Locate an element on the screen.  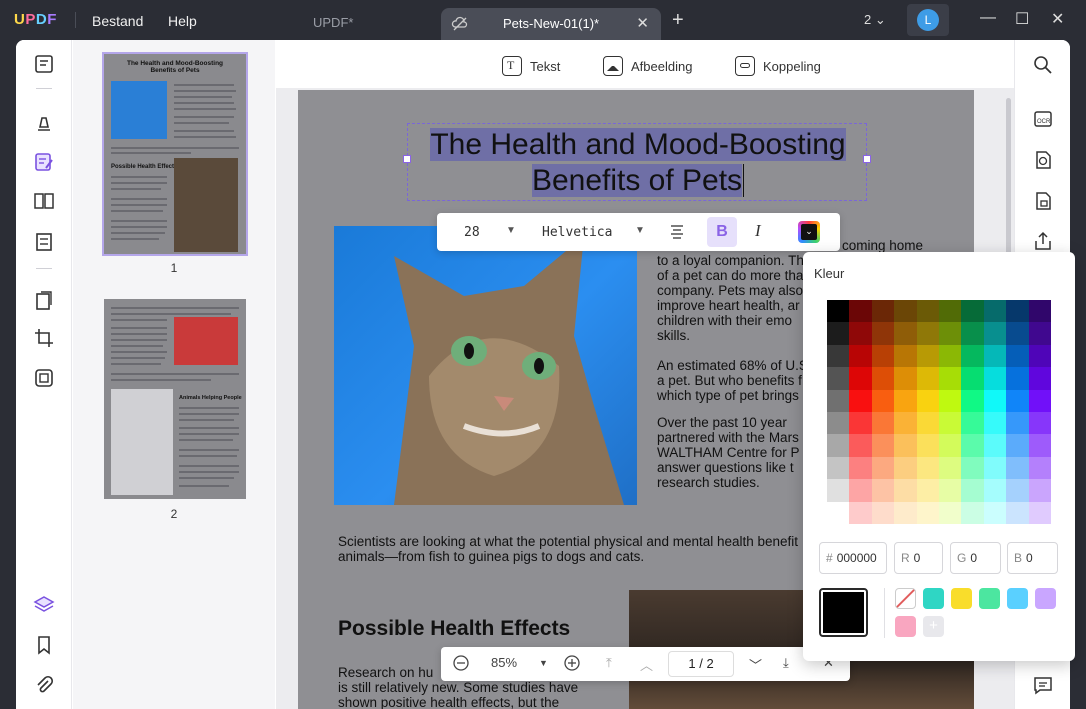
font-size-dropdown-icon: ▼ is located at coordinates (511, 230).